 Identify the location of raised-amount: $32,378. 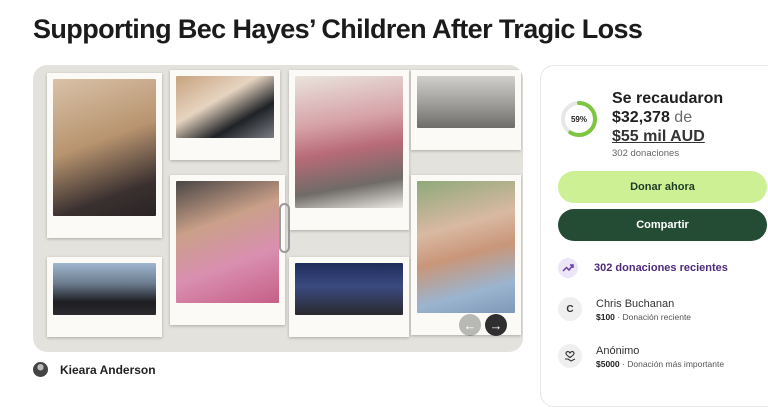
(641, 117).